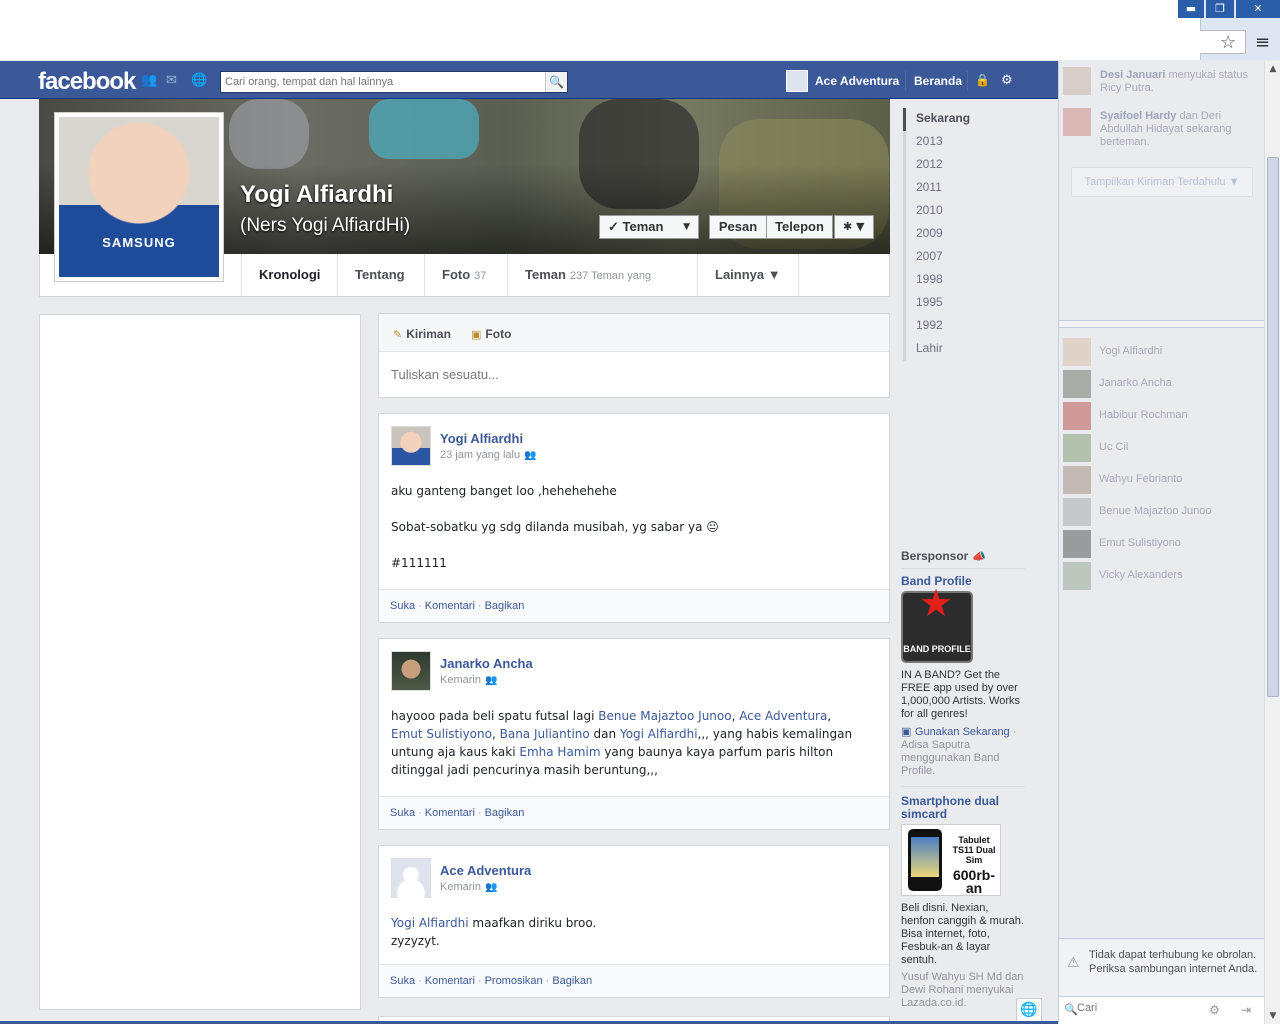  I want to click on post-author: Janarko Ancha, so click(486, 663).